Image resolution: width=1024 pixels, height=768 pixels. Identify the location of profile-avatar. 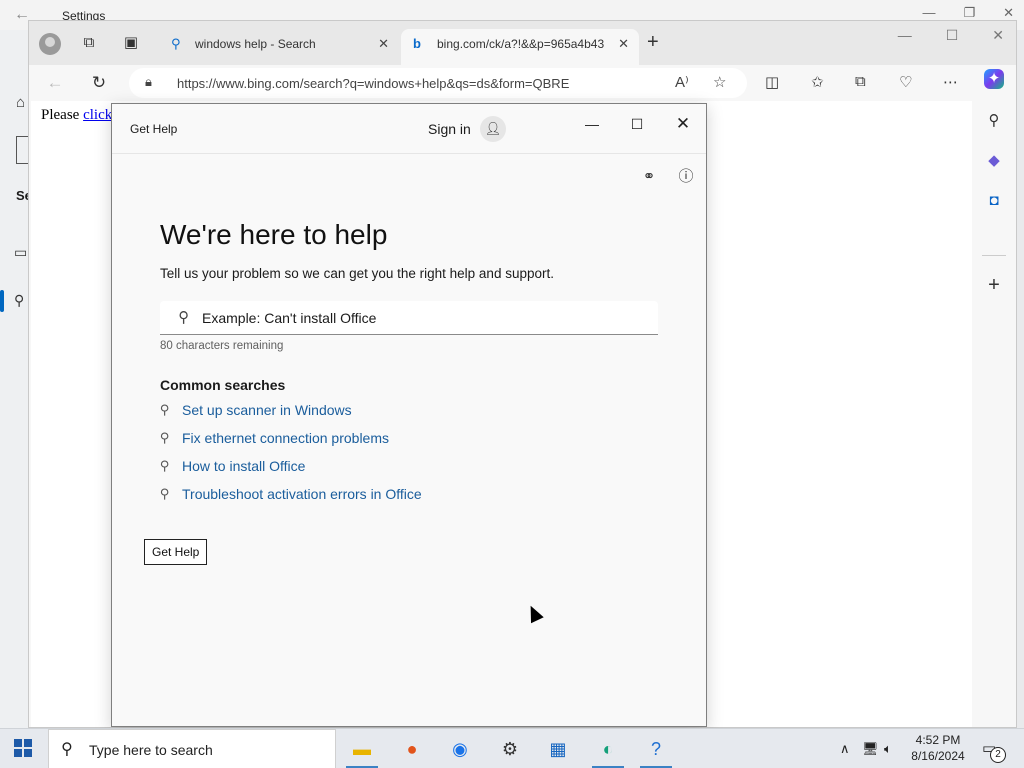
(50, 44).